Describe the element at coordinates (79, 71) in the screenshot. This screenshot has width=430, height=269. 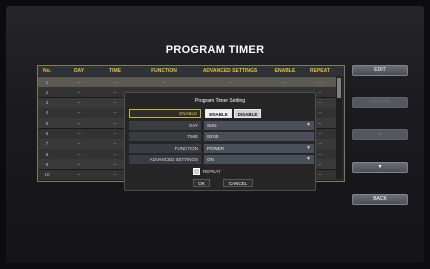
I see `header-day: DAY` at that location.